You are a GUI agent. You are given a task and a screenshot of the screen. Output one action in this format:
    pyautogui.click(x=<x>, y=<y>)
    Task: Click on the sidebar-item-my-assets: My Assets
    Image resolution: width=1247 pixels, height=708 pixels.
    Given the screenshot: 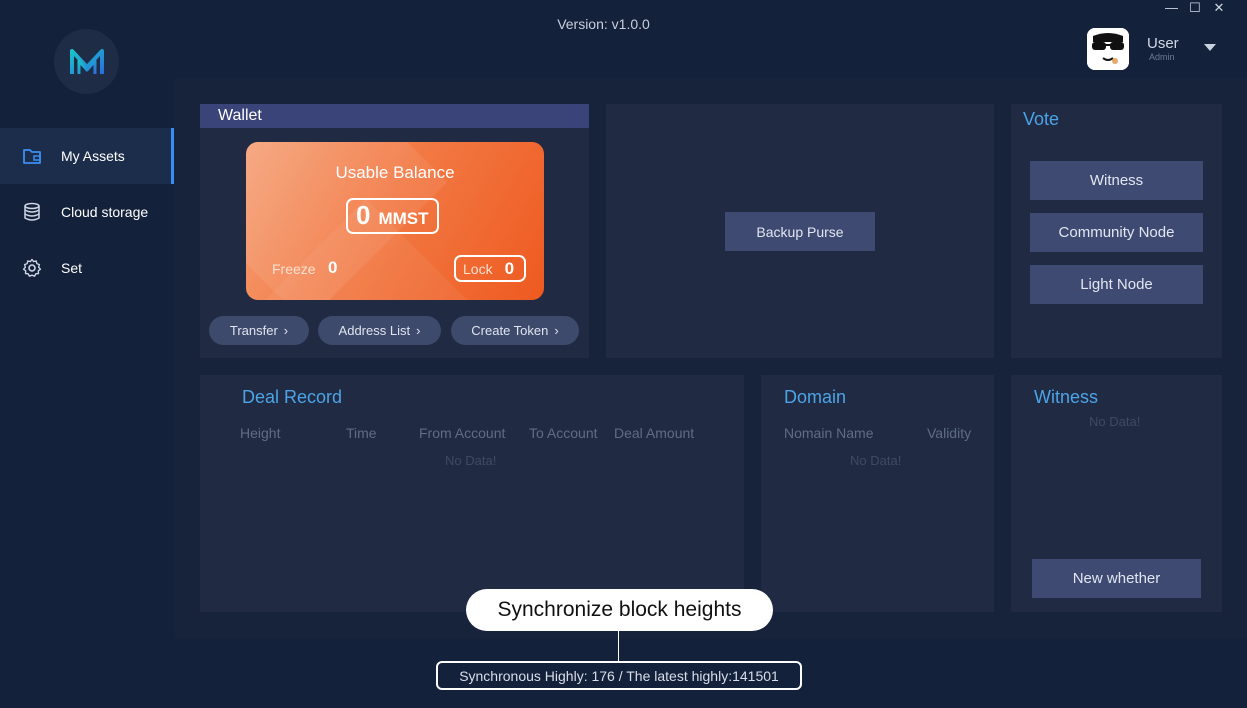 What is the action you would take?
    pyautogui.click(x=87, y=156)
    